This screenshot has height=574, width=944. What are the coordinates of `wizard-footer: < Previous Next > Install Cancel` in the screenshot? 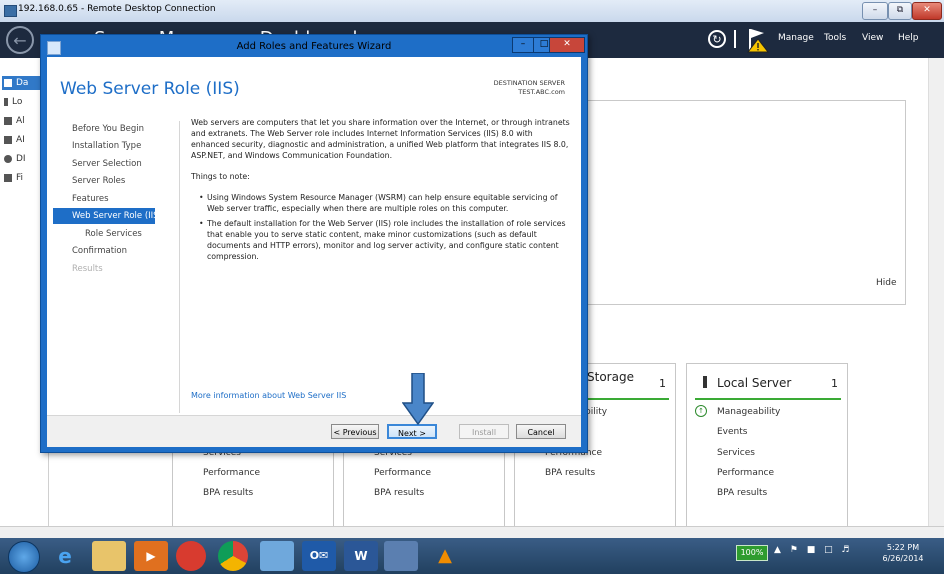 It's located at (314, 431).